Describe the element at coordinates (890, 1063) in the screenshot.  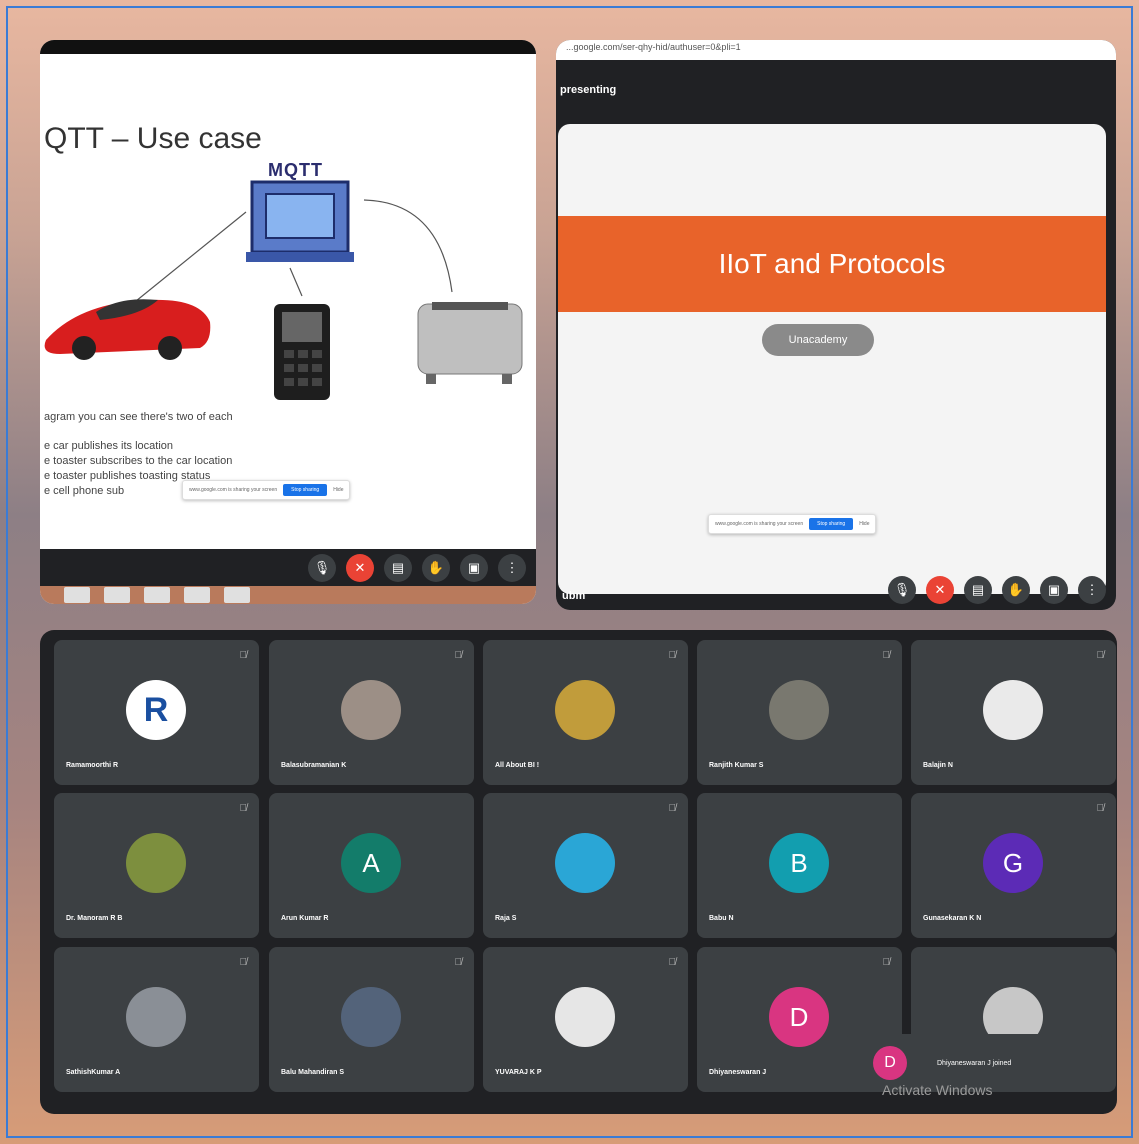
I see `toast-avatar: D` at that location.